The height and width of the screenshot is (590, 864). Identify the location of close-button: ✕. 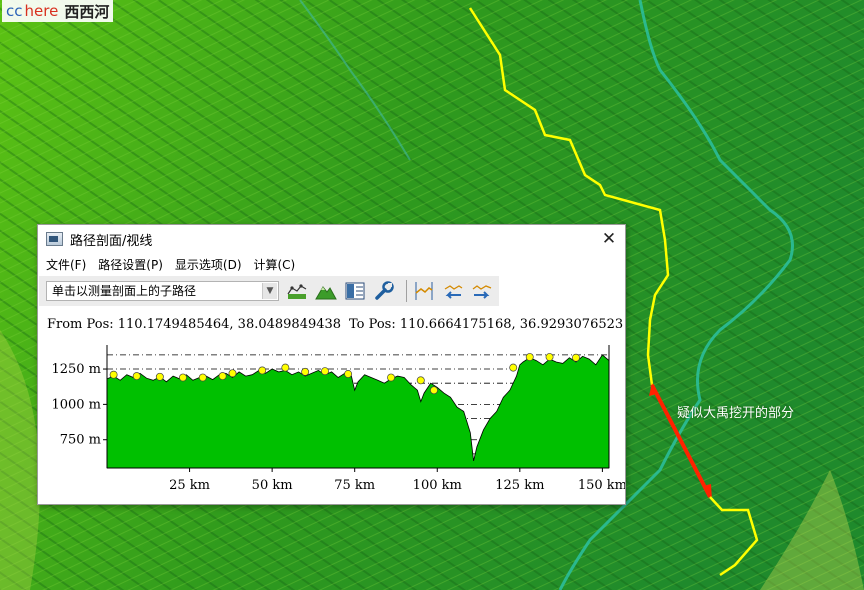
(609, 239).